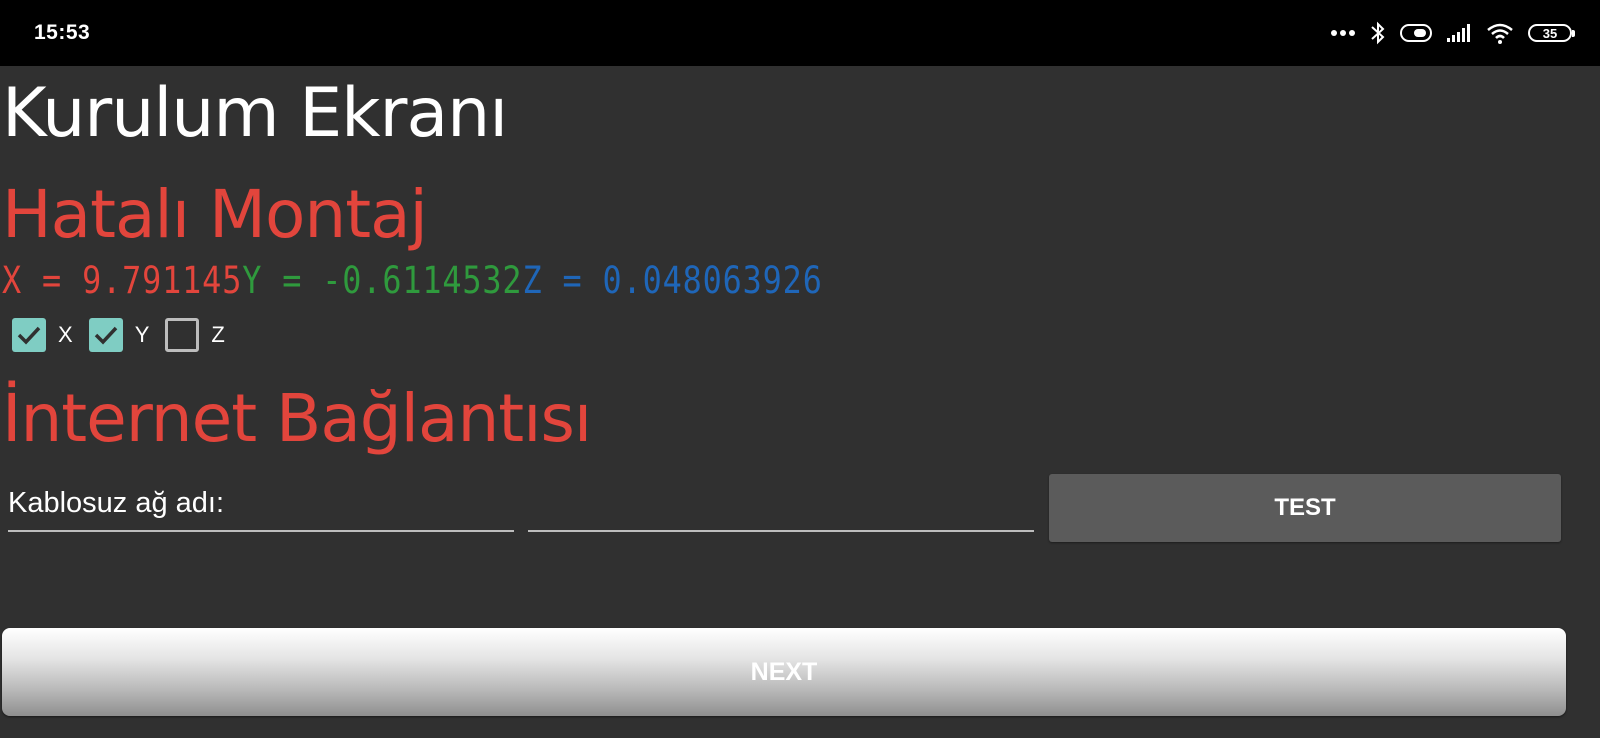 Image resolution: width=1600 pixels, height=738 pixels. Describe the element at coordinates (255, 113) in the screenshot. I see `page-title: Kurulum Ekranı` at that location.